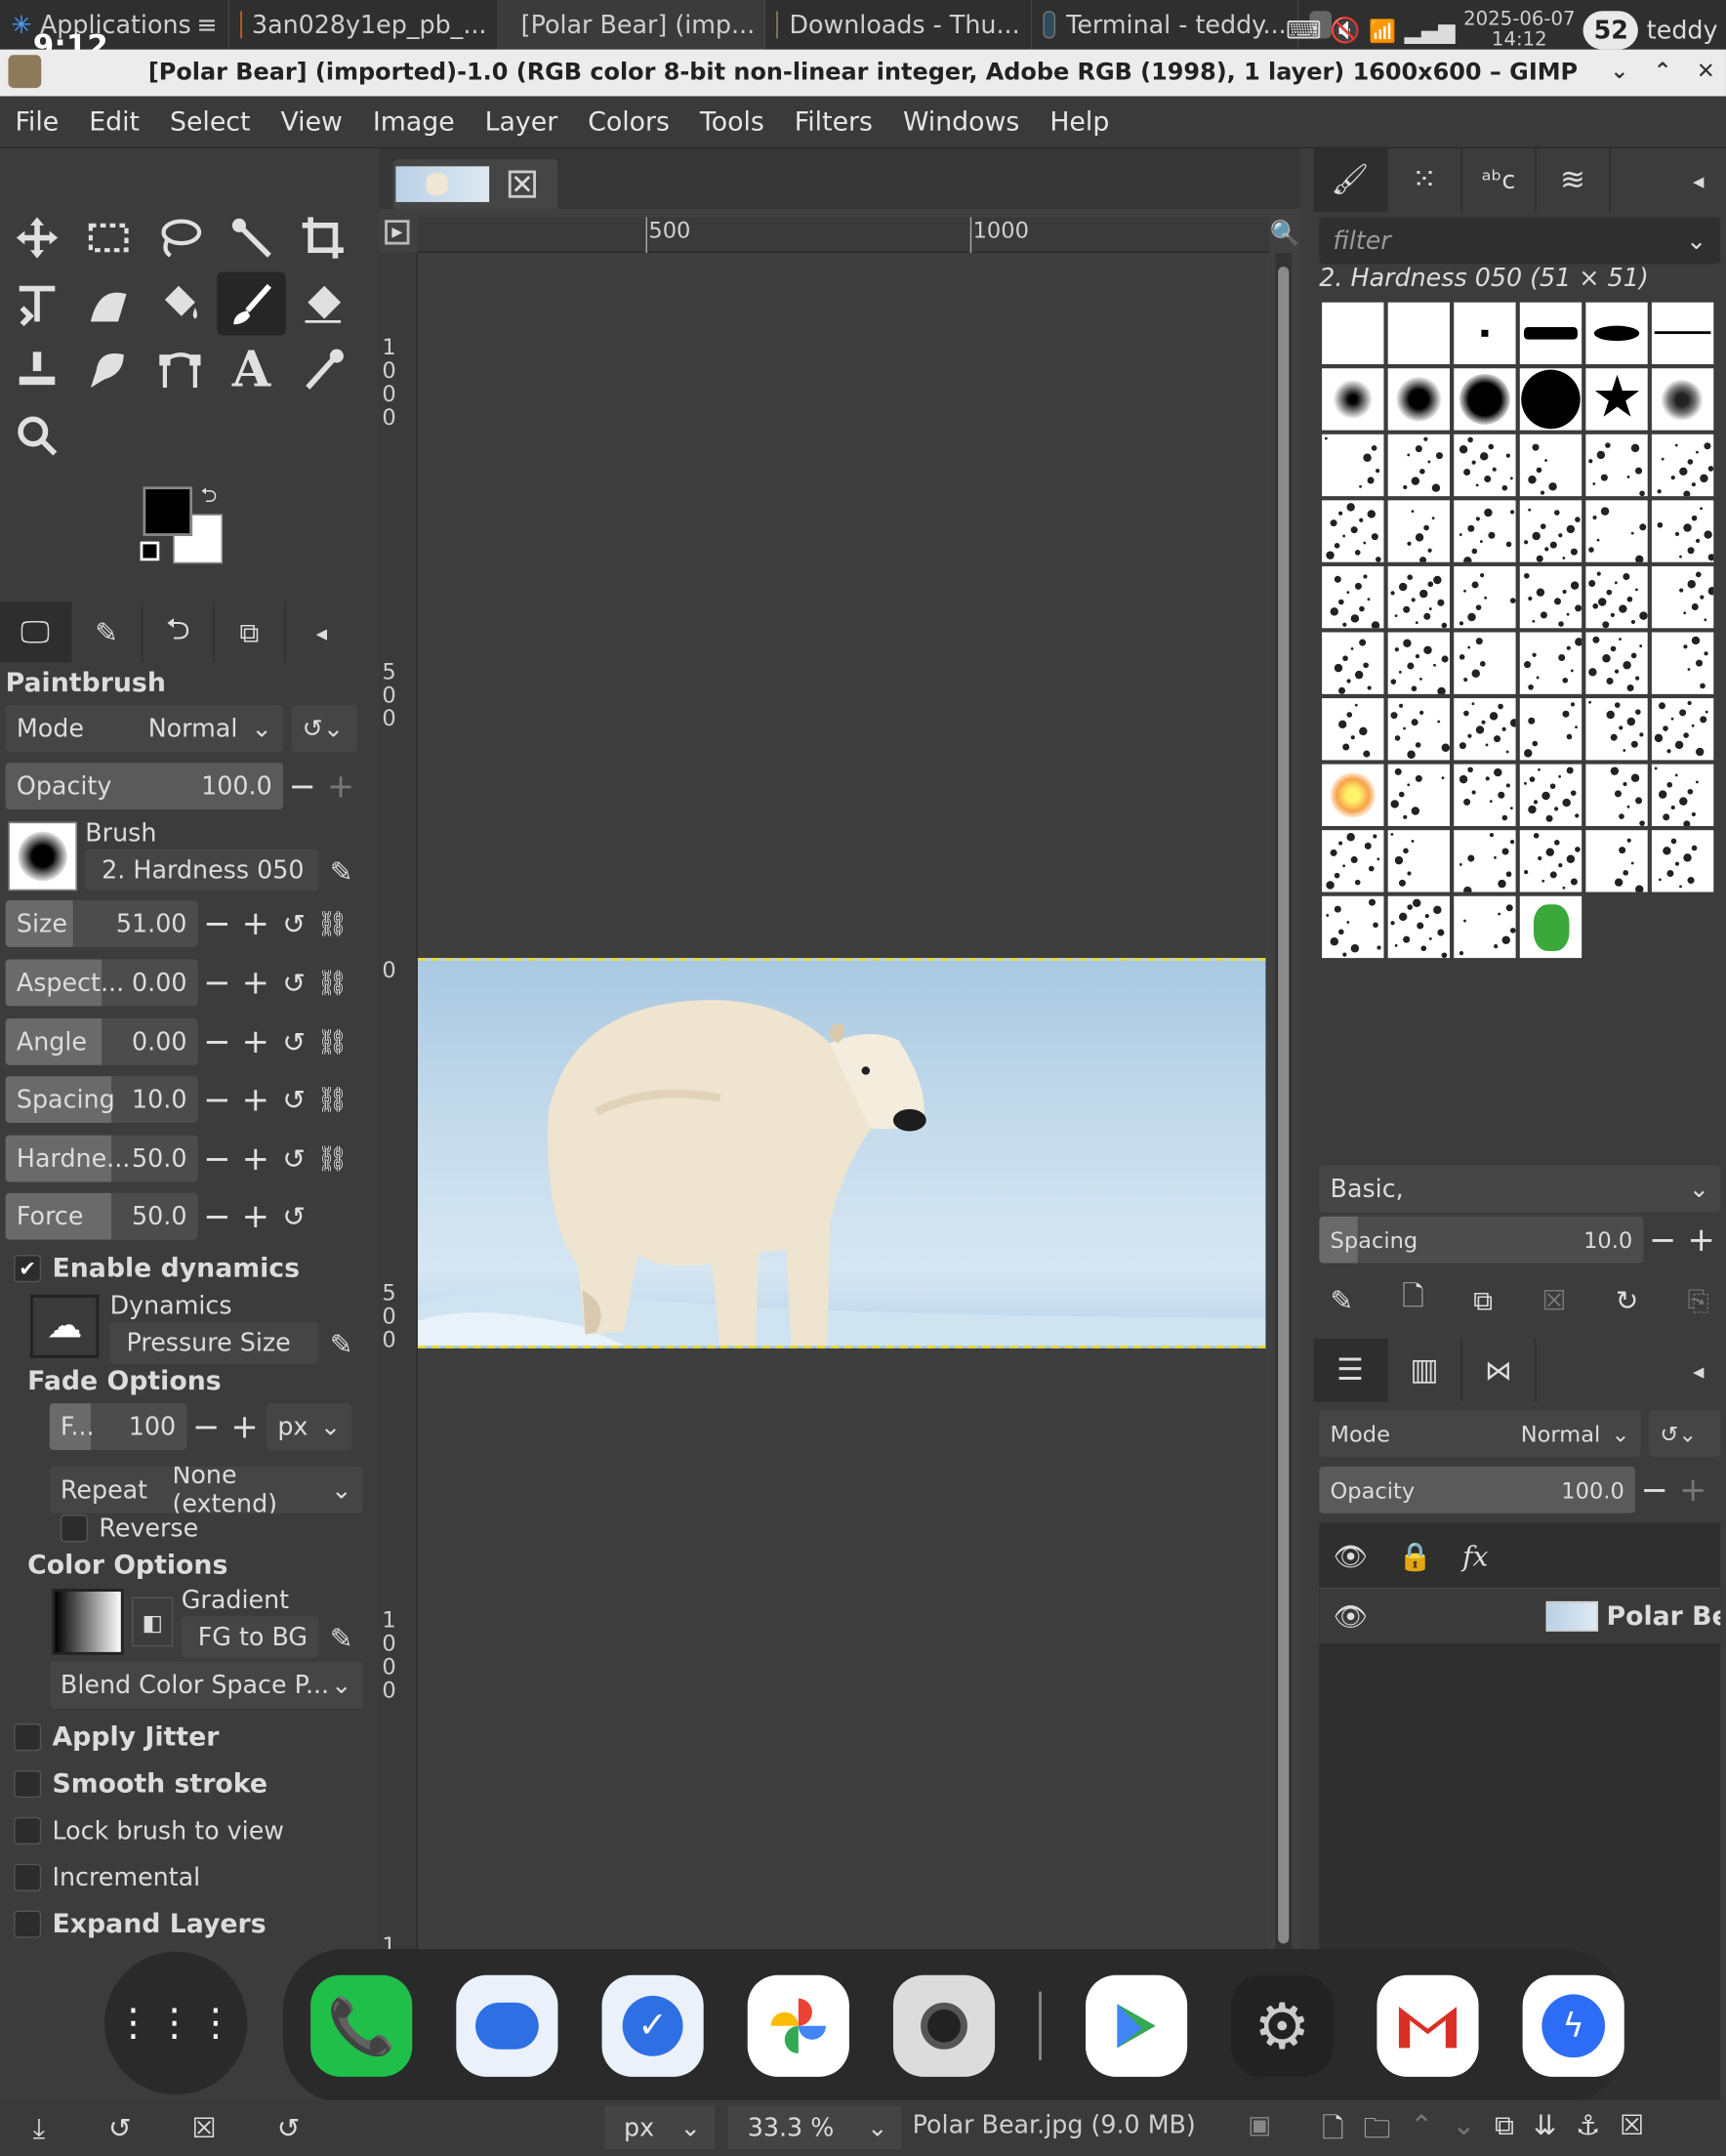  I want to click on navigate-icon: ▣, so click(1259, 2125).